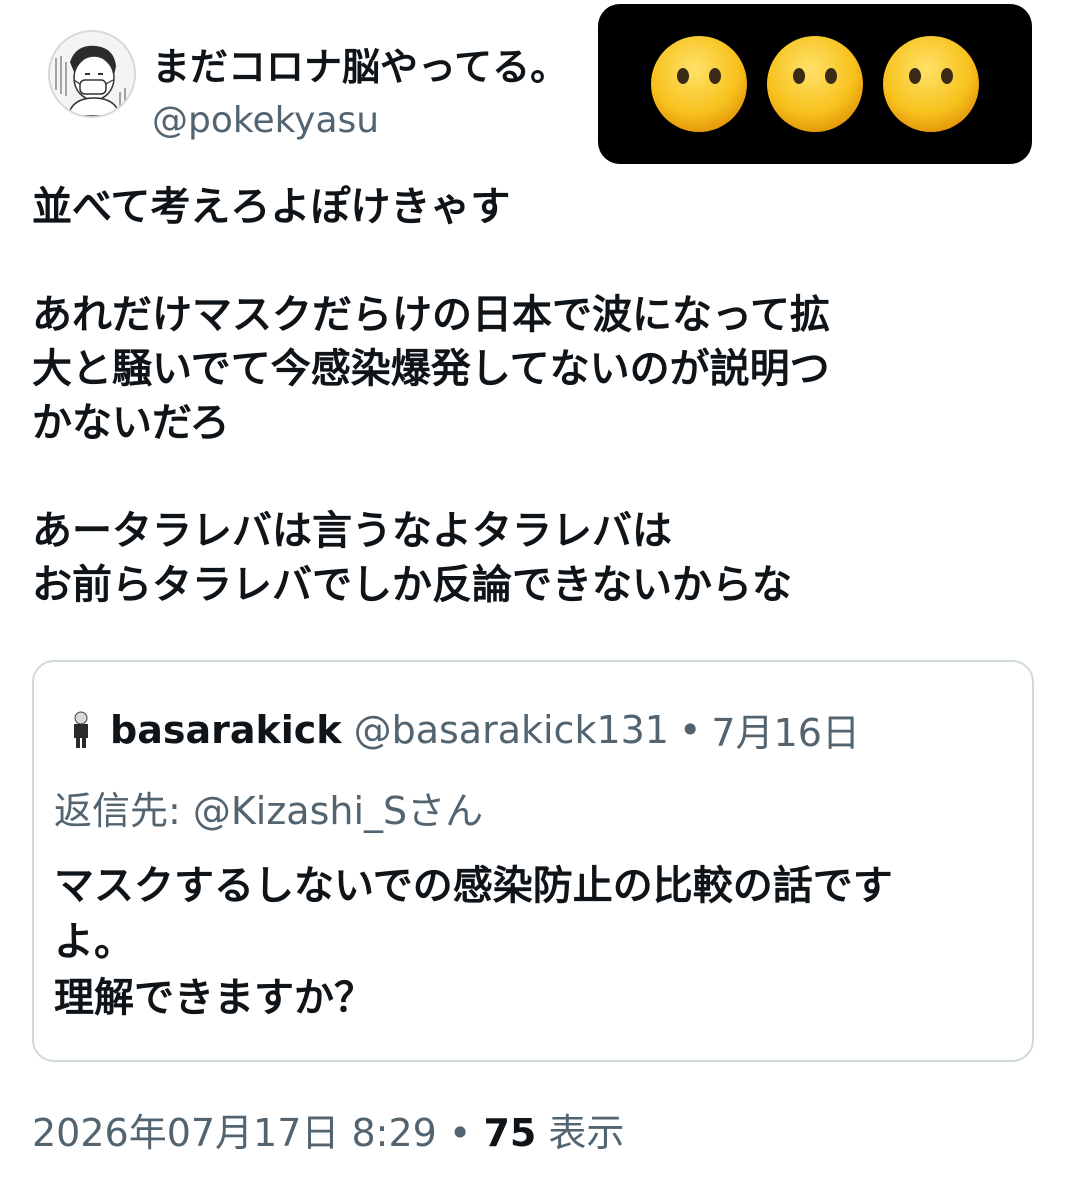 The height and width of the screenshot is (1200, 1067). What do you see at coordinates (269, 811) in the screenshot?
I see `reply-to-label: 返信先: @Kizashi_Sさん` at bounding box center [269, 811].